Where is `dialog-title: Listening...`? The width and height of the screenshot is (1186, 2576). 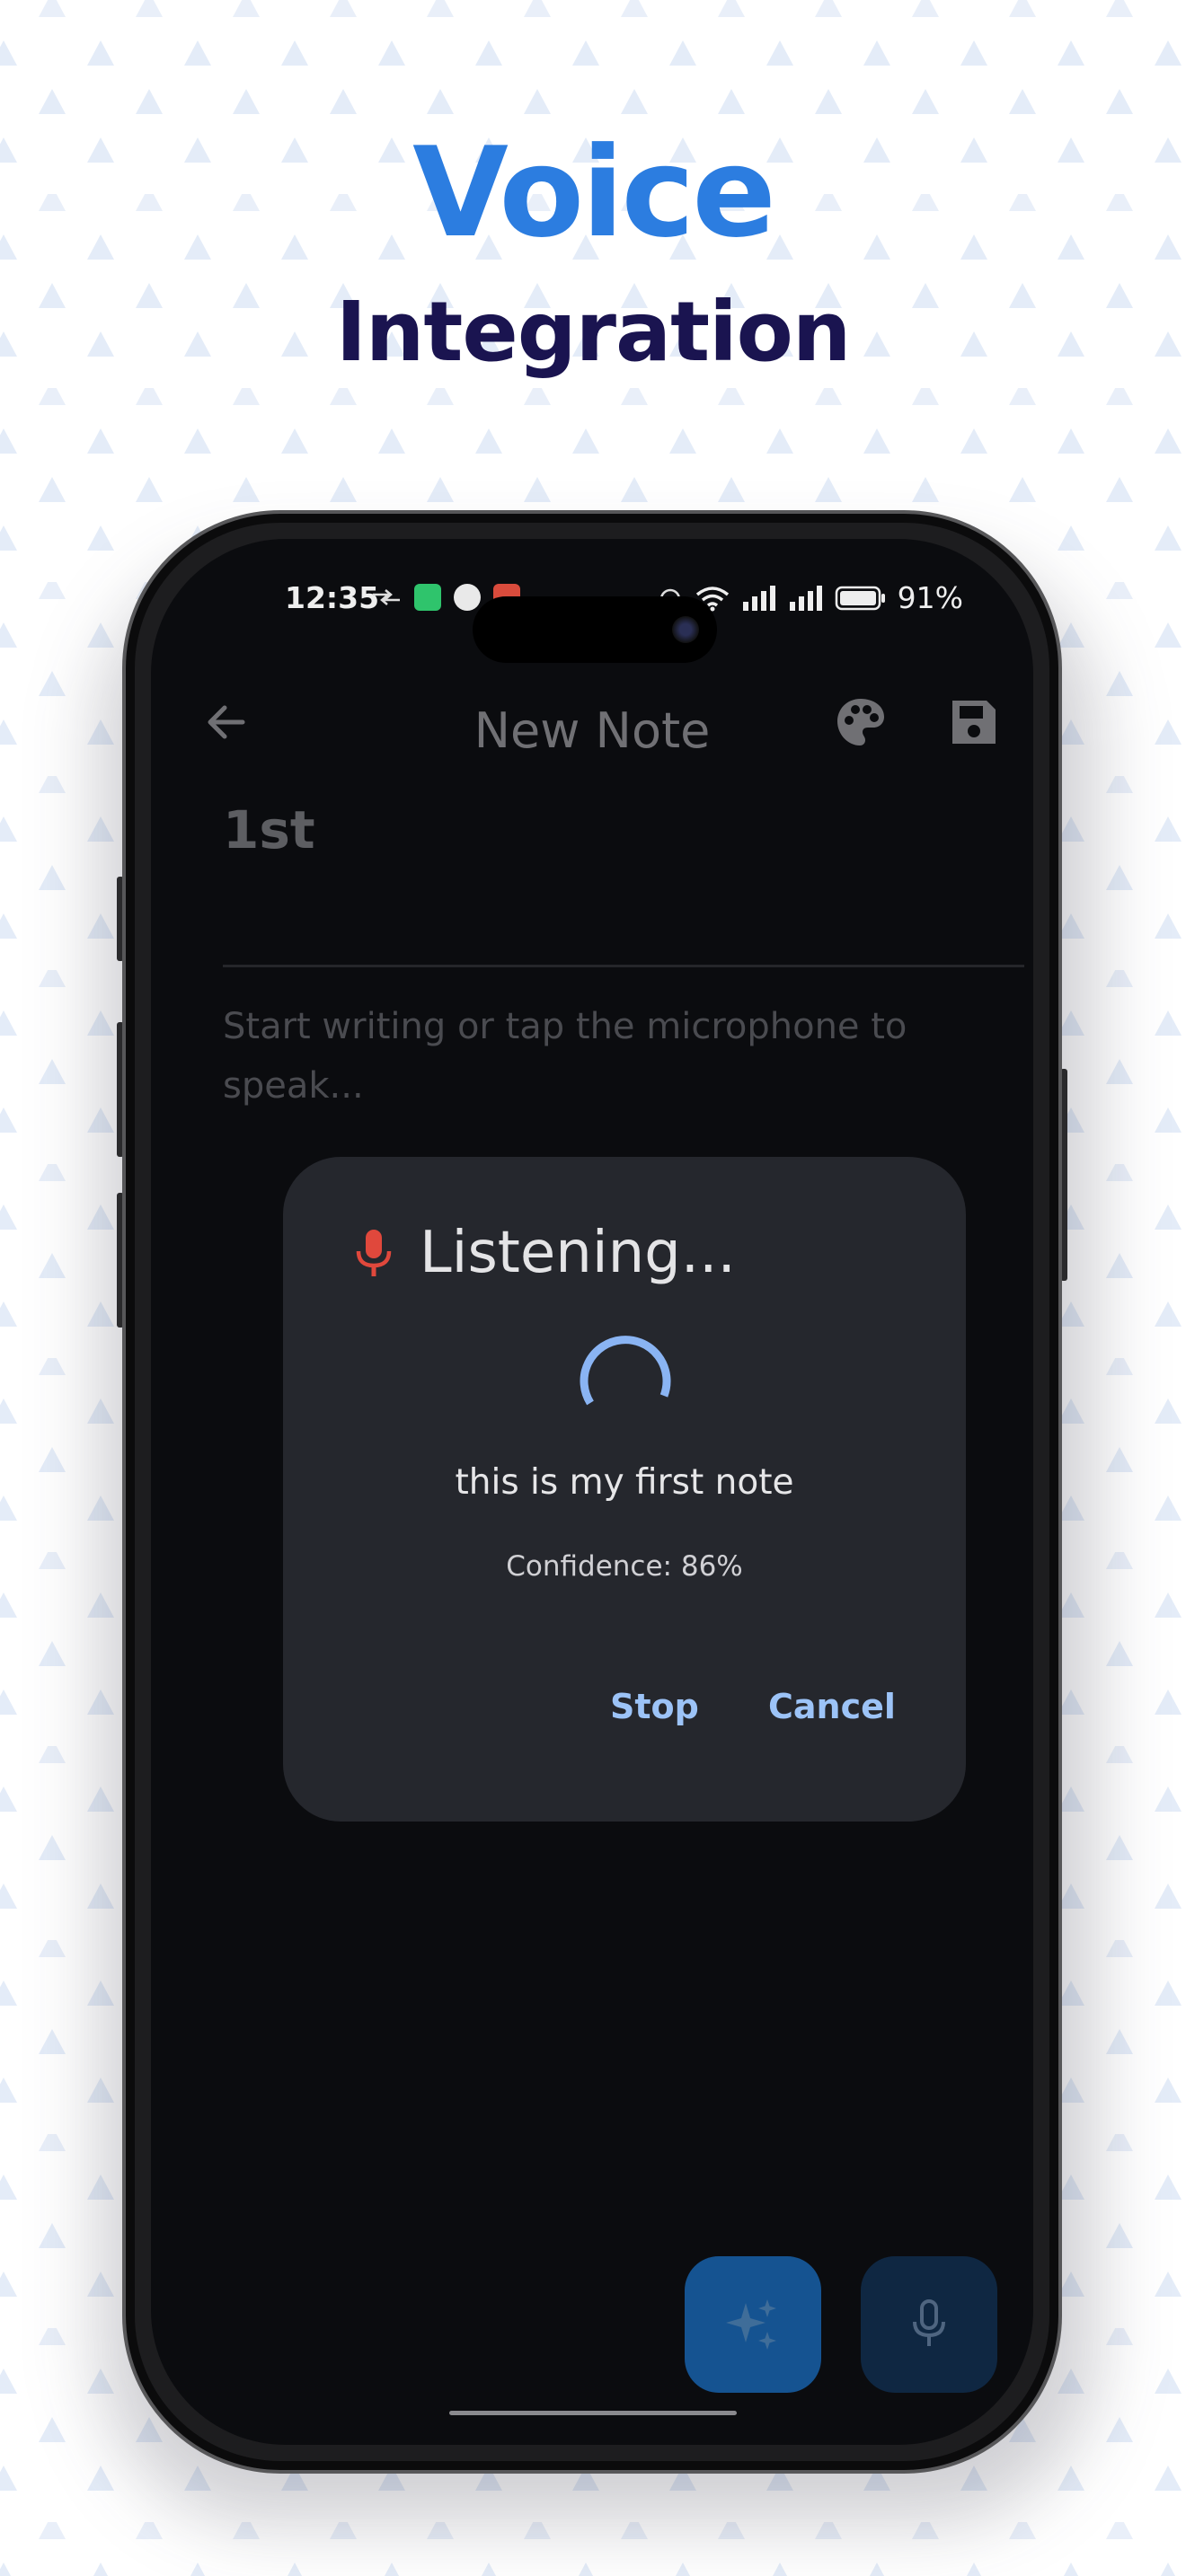
dialog-title: Listening... is located at coordinates (578, 1253).